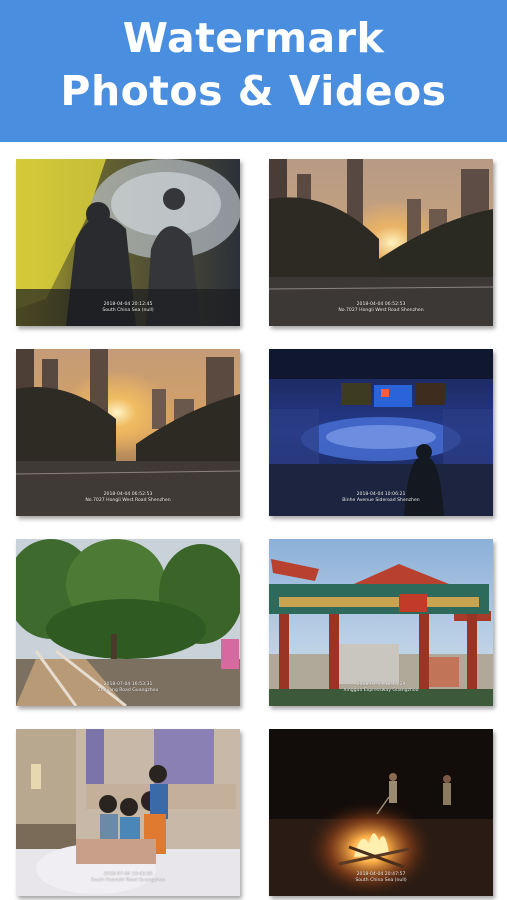 The height and width of the screenshot is (900, 507). I want to click on header-title-line1: Watermark, so click(253, 38).